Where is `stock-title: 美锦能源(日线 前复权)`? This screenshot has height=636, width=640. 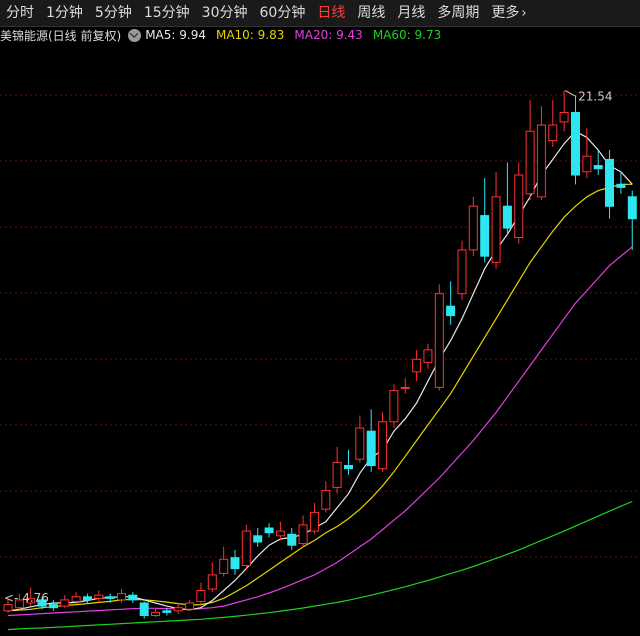 stock-title: 美锦能源(日线 前复权) is located at coordinates (61, 35).